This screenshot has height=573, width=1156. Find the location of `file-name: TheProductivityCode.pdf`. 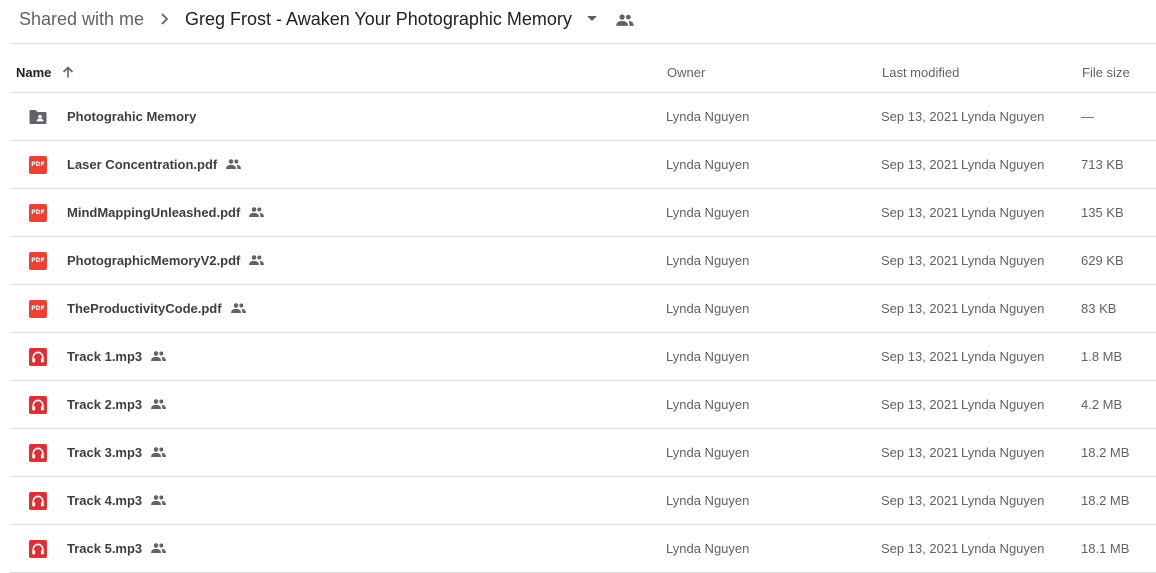

file-name: TheProductivityCode.pdf is located at coordinates (157, 309).